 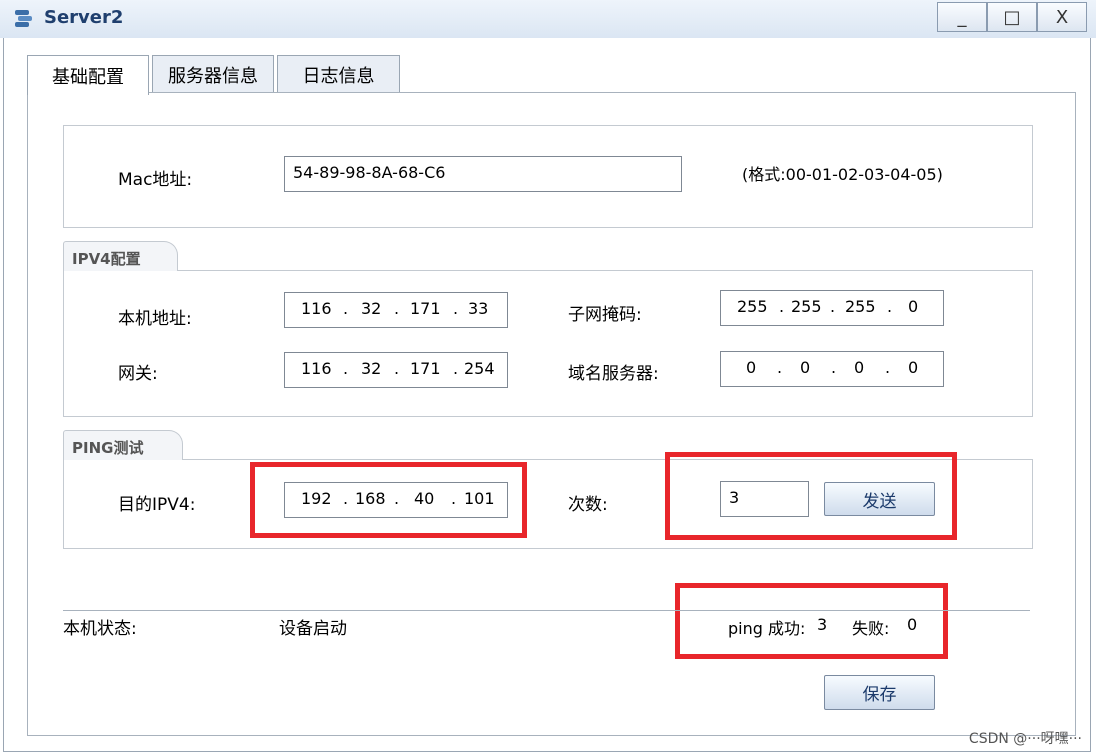 I want to click on ping-success-count: 3, so click(x=822, y=624).